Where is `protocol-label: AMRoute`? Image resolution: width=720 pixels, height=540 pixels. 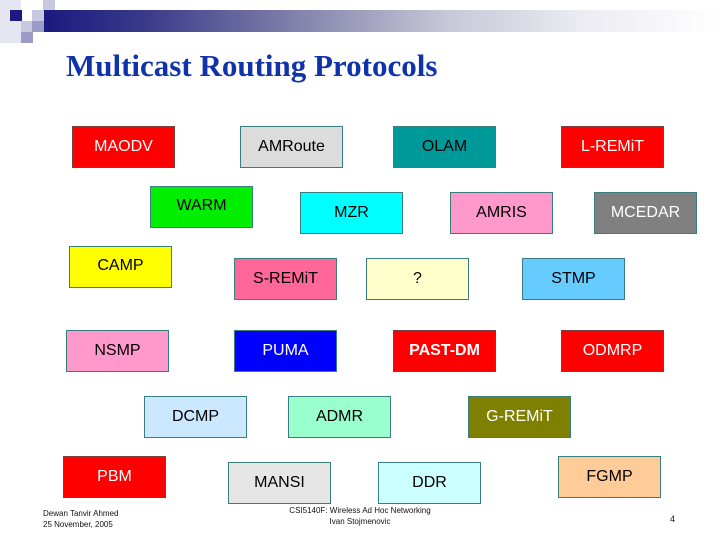
protocol-label: AMRoute is located at coordinates (291, 146).